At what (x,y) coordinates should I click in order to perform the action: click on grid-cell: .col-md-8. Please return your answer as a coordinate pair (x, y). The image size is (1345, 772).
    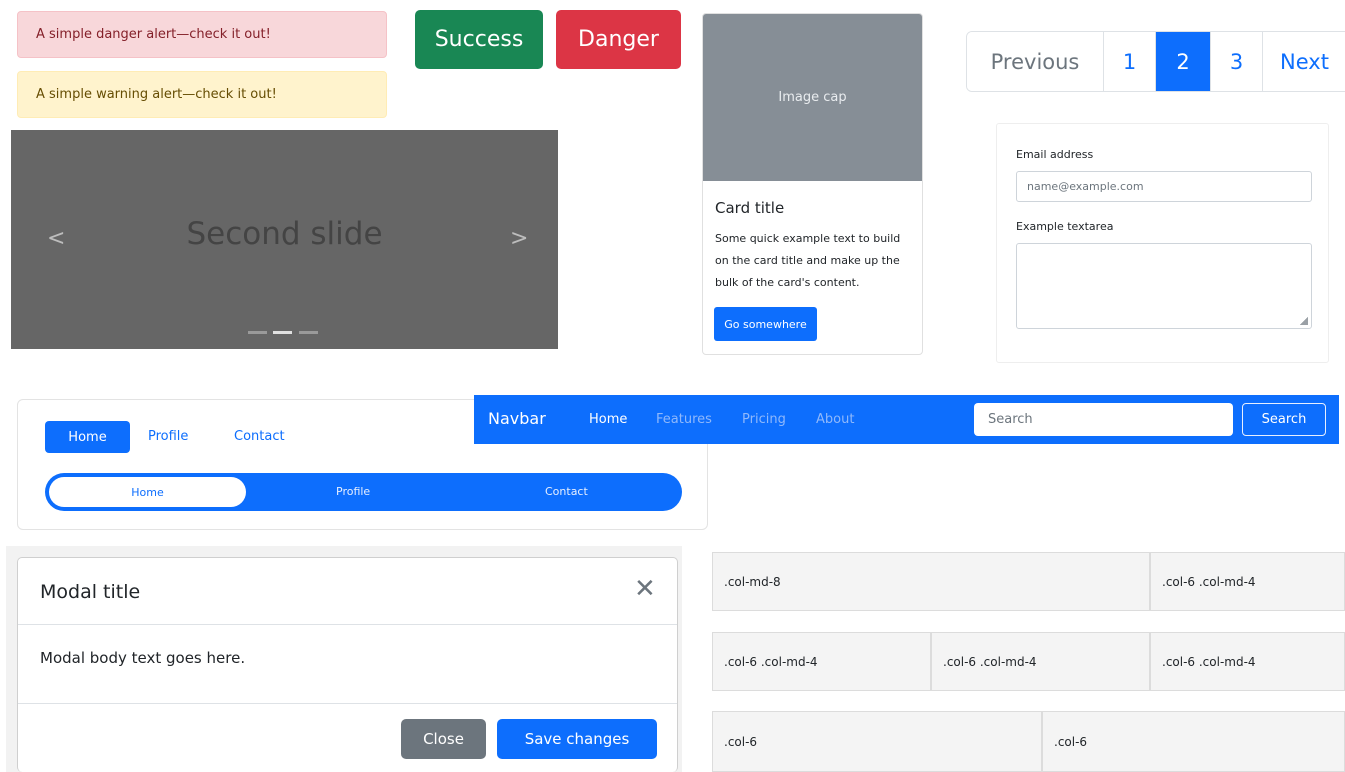
    Looking at the image, I should click on (931, 581).